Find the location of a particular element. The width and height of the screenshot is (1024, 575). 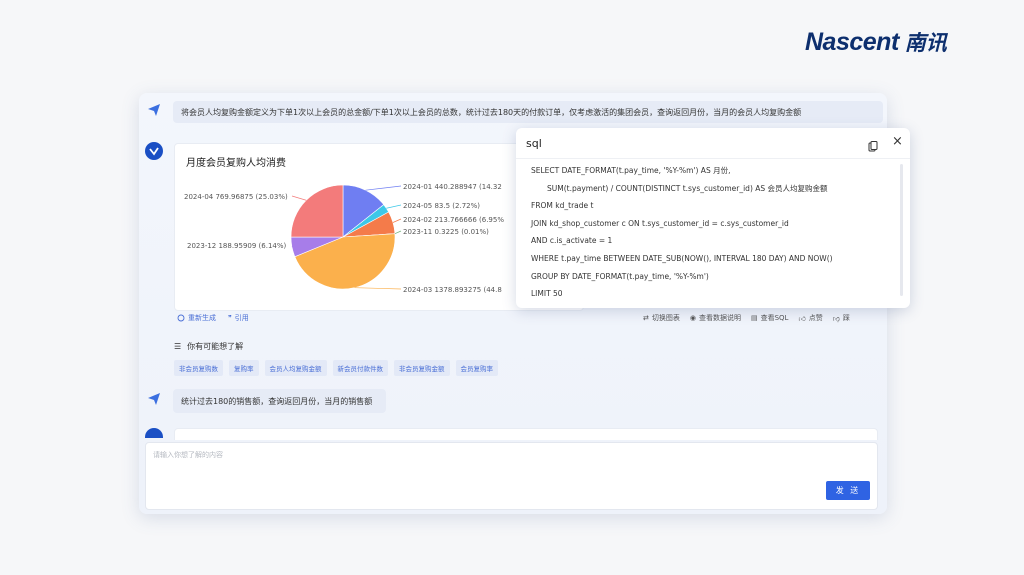

dislike-button: 👎︎ 踩 is located at coordinates (841, 318).